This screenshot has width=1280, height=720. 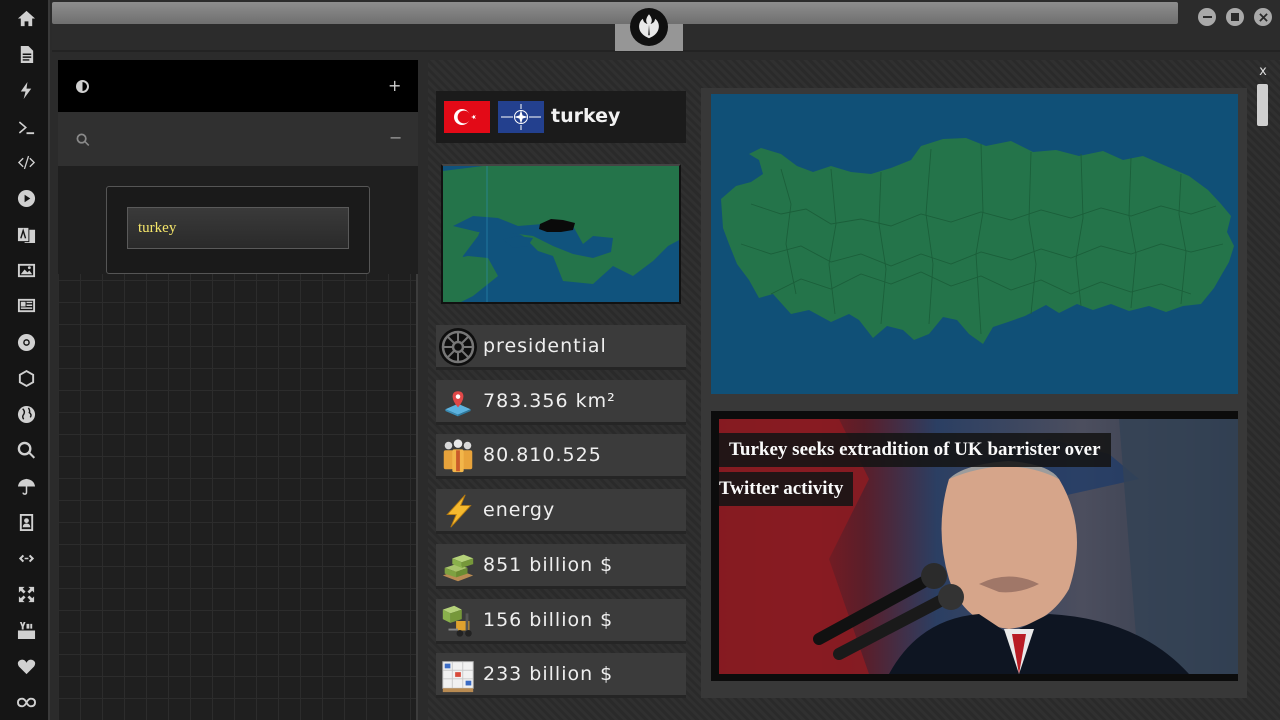 I want to click on image-icon, so click(x=26, y=270).